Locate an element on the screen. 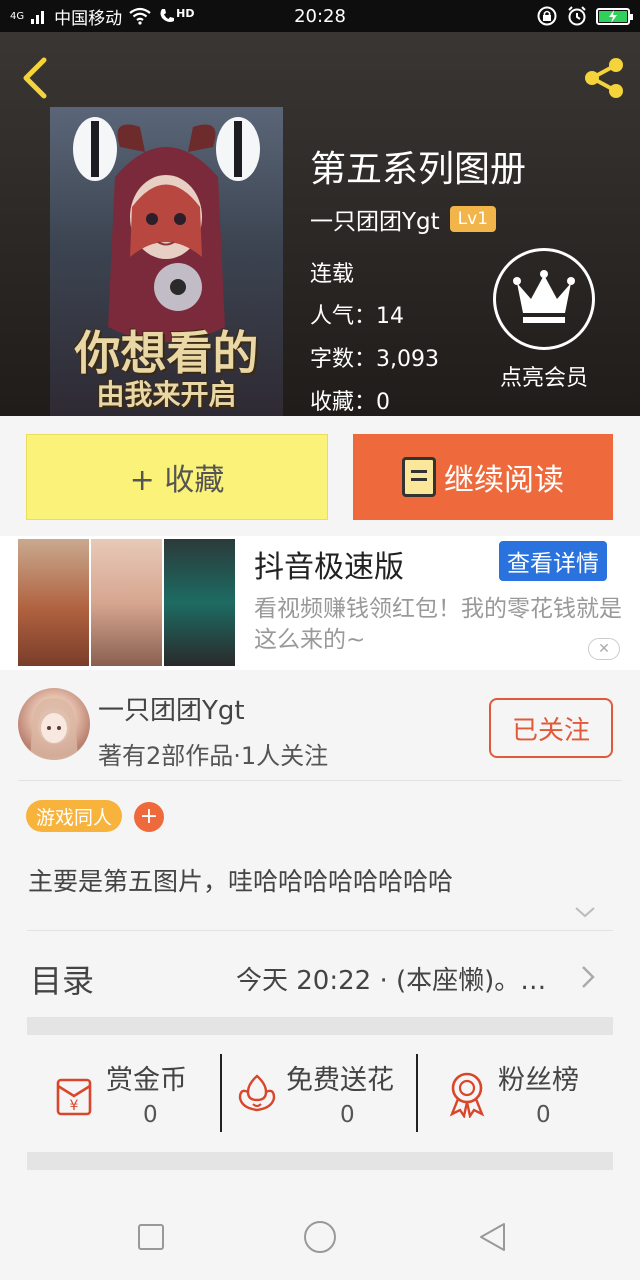 This screenshot has width=640, height=1280. status-bar: 4G 中国移动 HD 20:28 is located at coordinates (320, 16).